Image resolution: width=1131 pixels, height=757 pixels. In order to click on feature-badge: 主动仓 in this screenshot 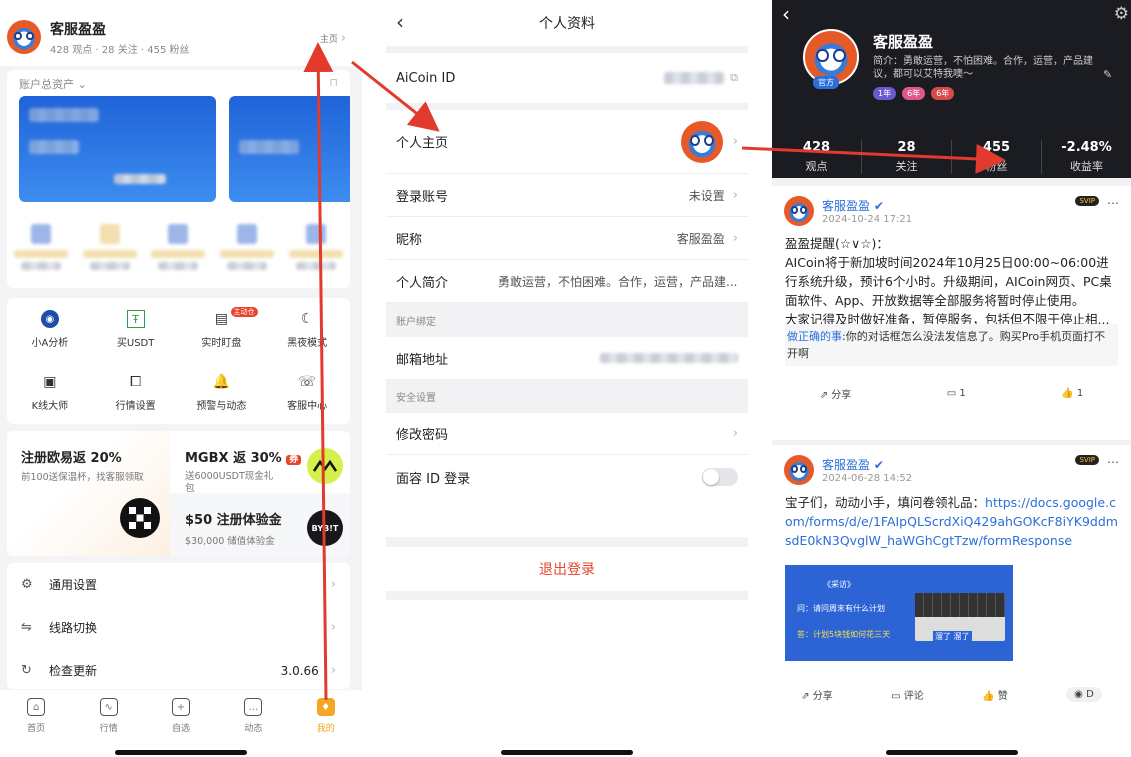, I will do `click(244, 312)`.